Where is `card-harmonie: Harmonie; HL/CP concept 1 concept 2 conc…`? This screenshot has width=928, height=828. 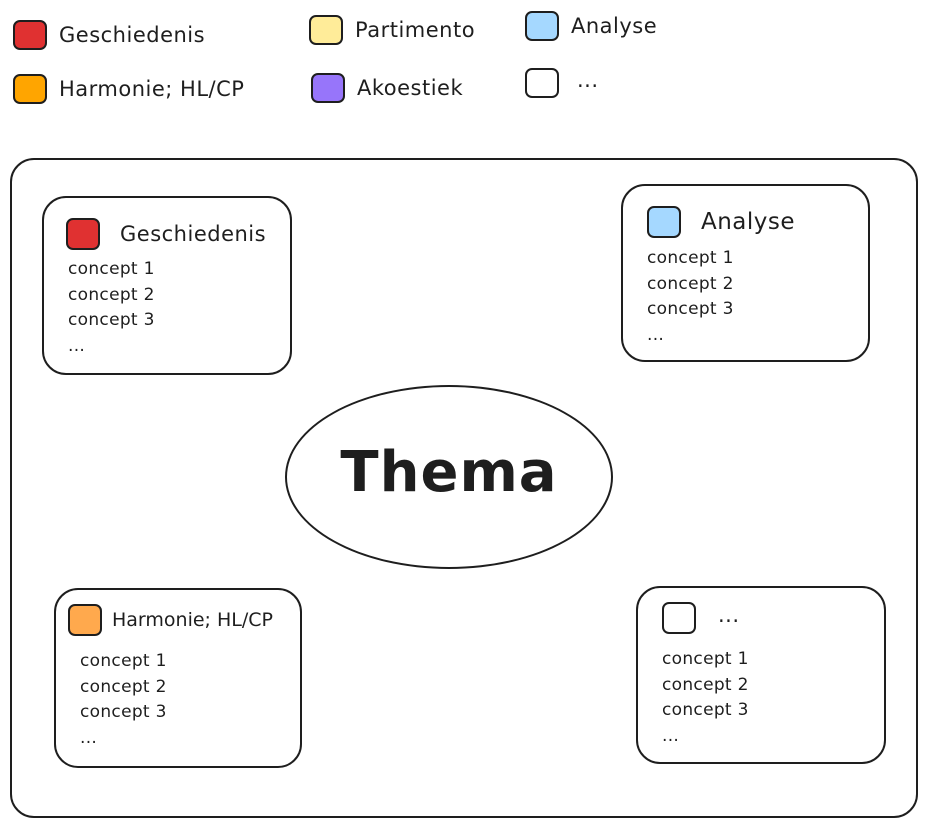
card-harmonie: Harmonie; HL/CP concept 1 concept 2 conc… is located at coordinates (178, 678).